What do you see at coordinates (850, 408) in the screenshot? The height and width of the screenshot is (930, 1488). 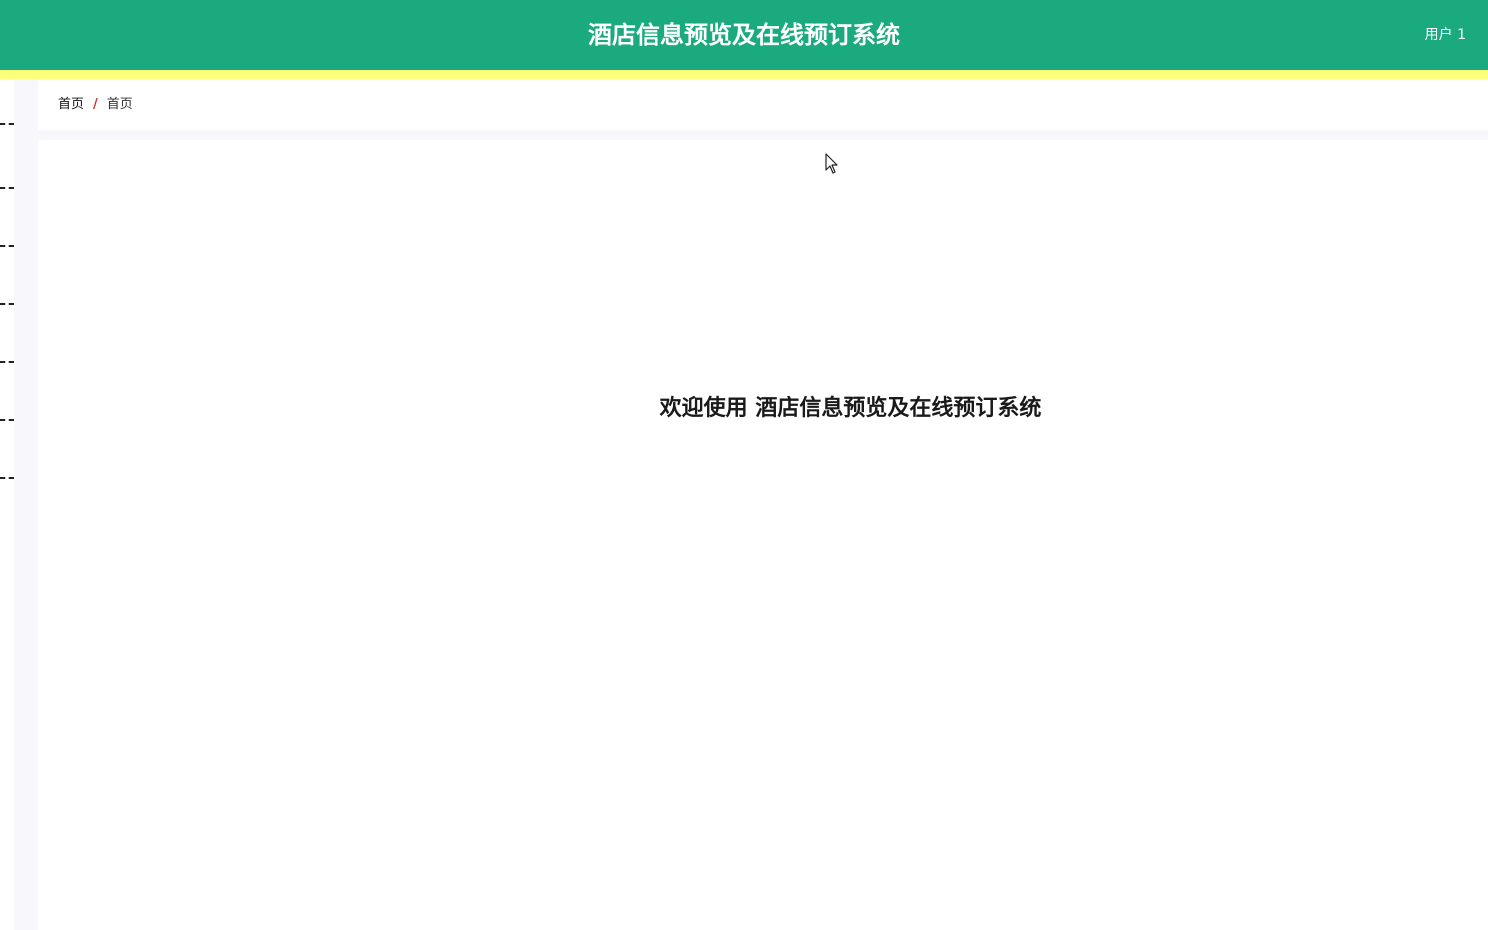 I see `welcome-message: 欢迎使用 酒店信息预览及在线预订系统` at bounding box center [850, 408].